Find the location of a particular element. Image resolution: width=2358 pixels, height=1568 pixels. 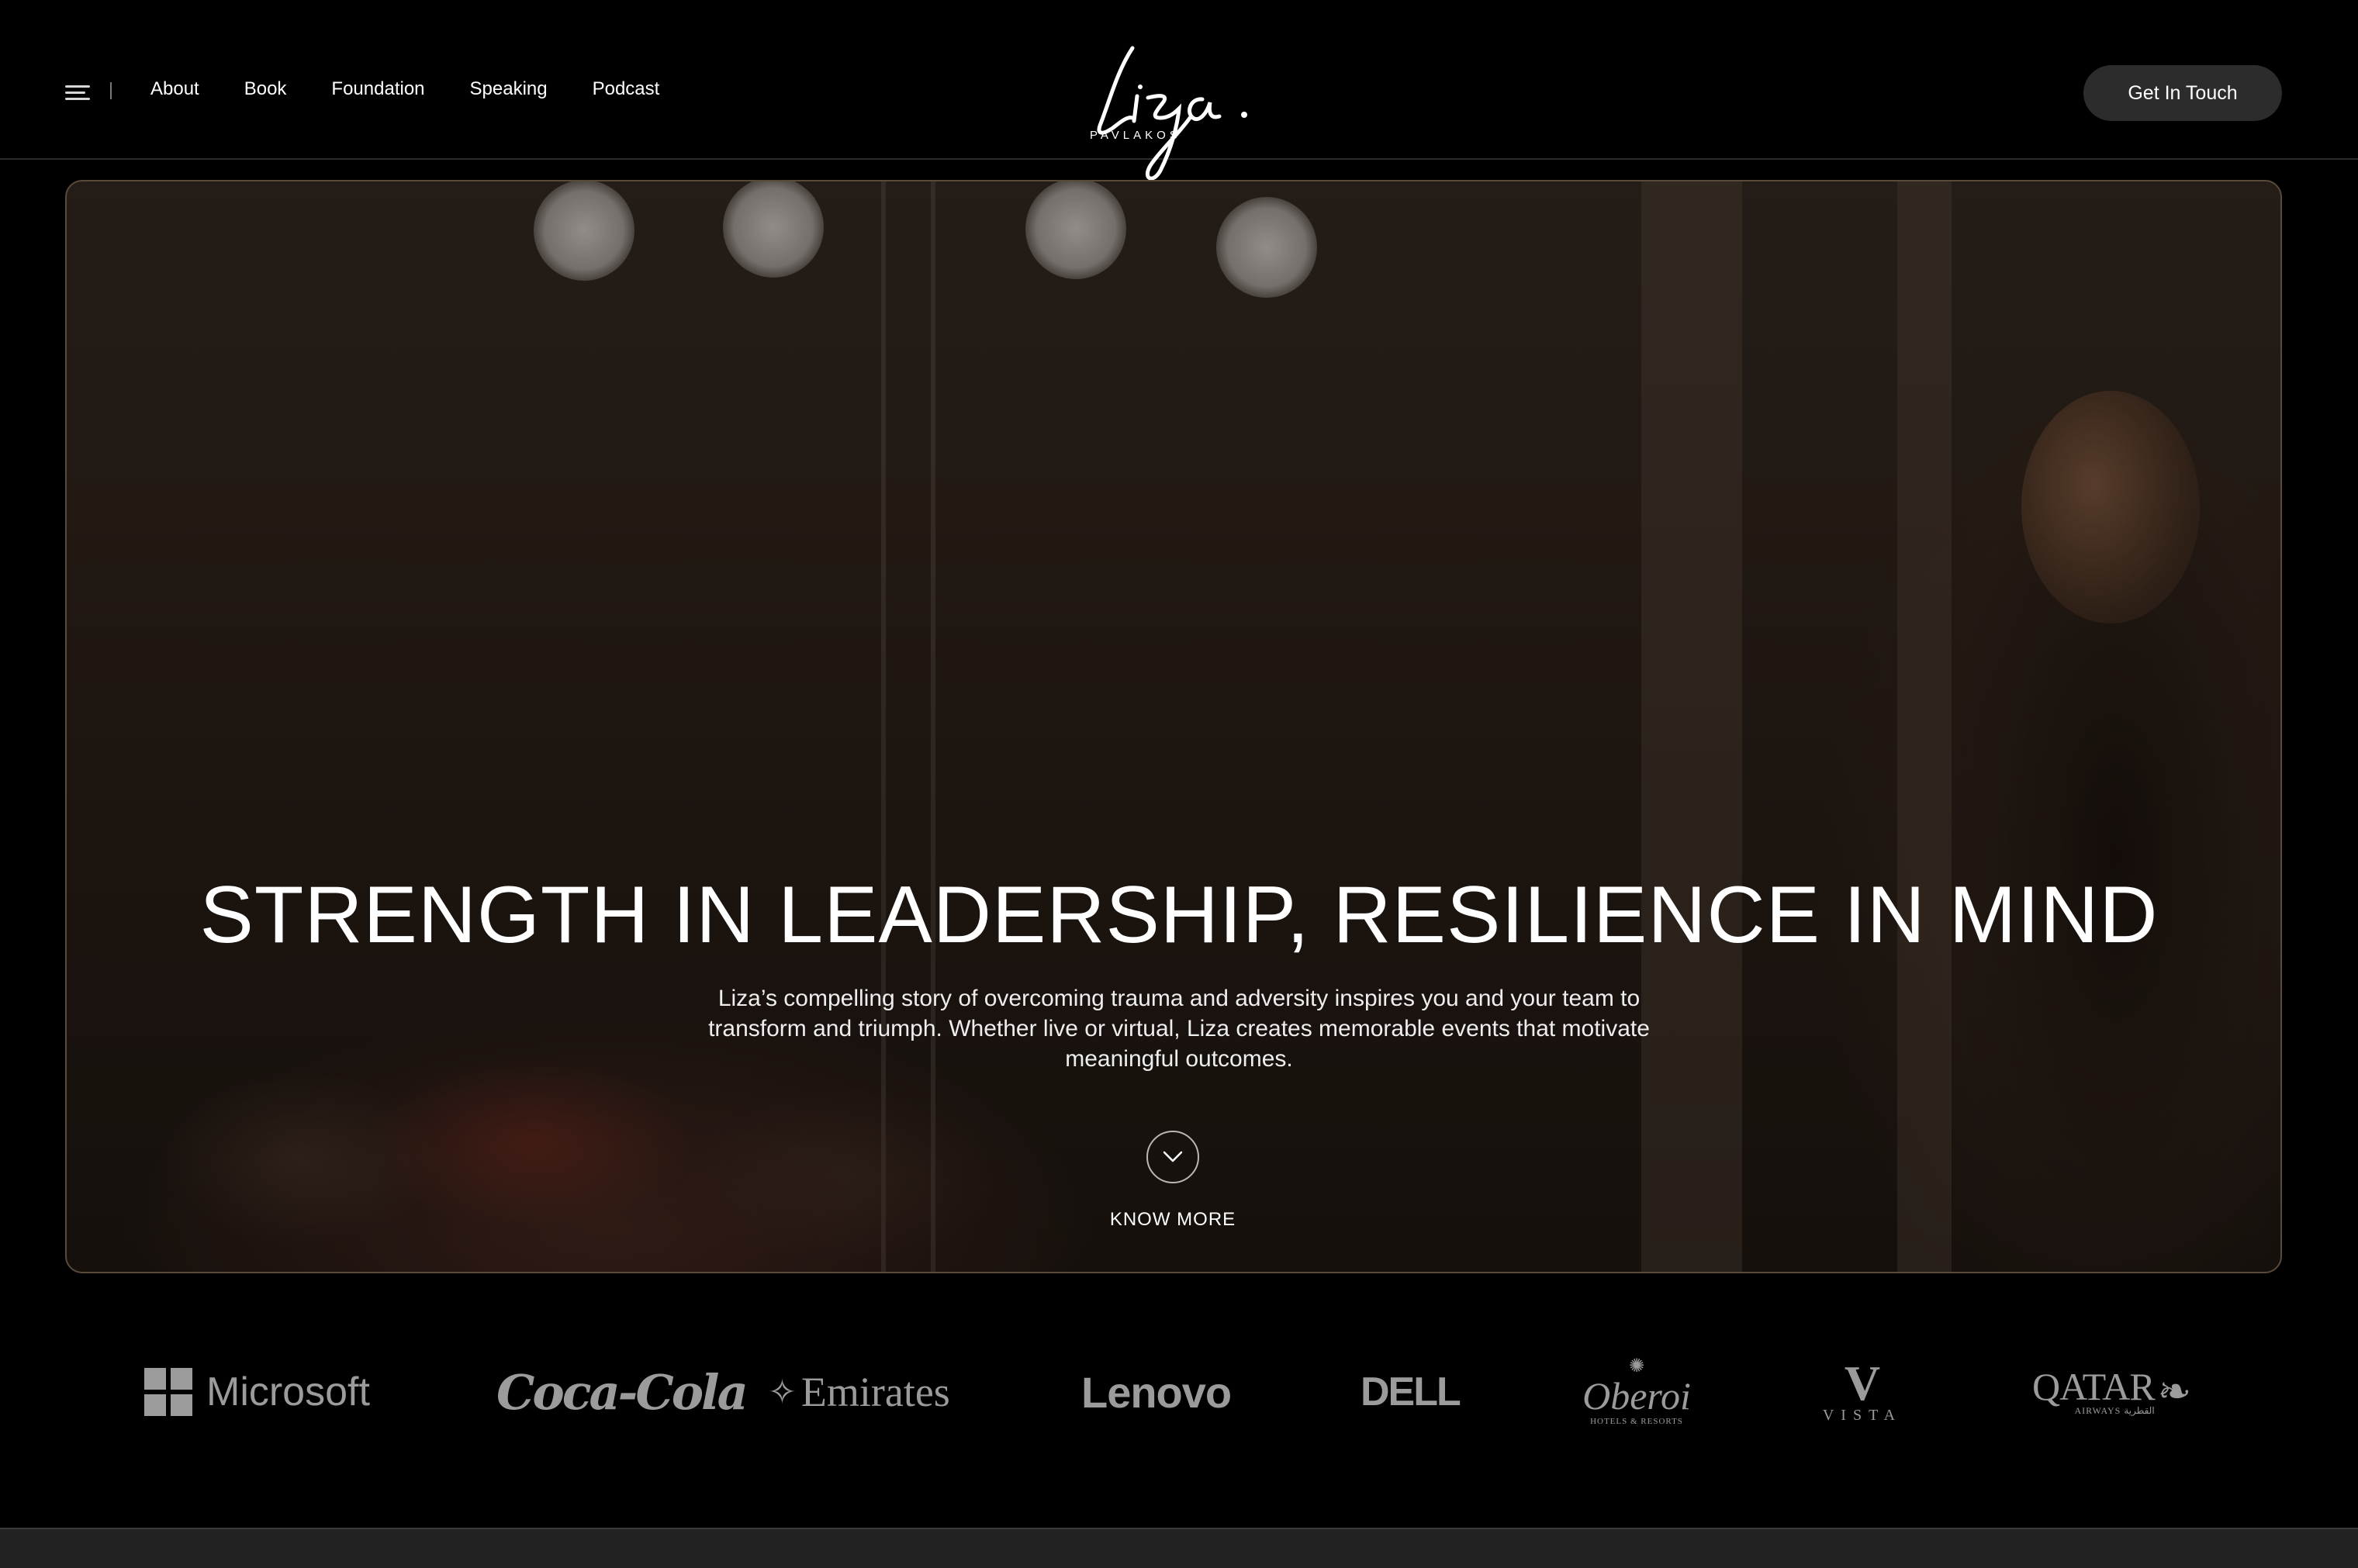

cocacola-wordmark: Coca-Cola is located at coordinates (622, 1392).